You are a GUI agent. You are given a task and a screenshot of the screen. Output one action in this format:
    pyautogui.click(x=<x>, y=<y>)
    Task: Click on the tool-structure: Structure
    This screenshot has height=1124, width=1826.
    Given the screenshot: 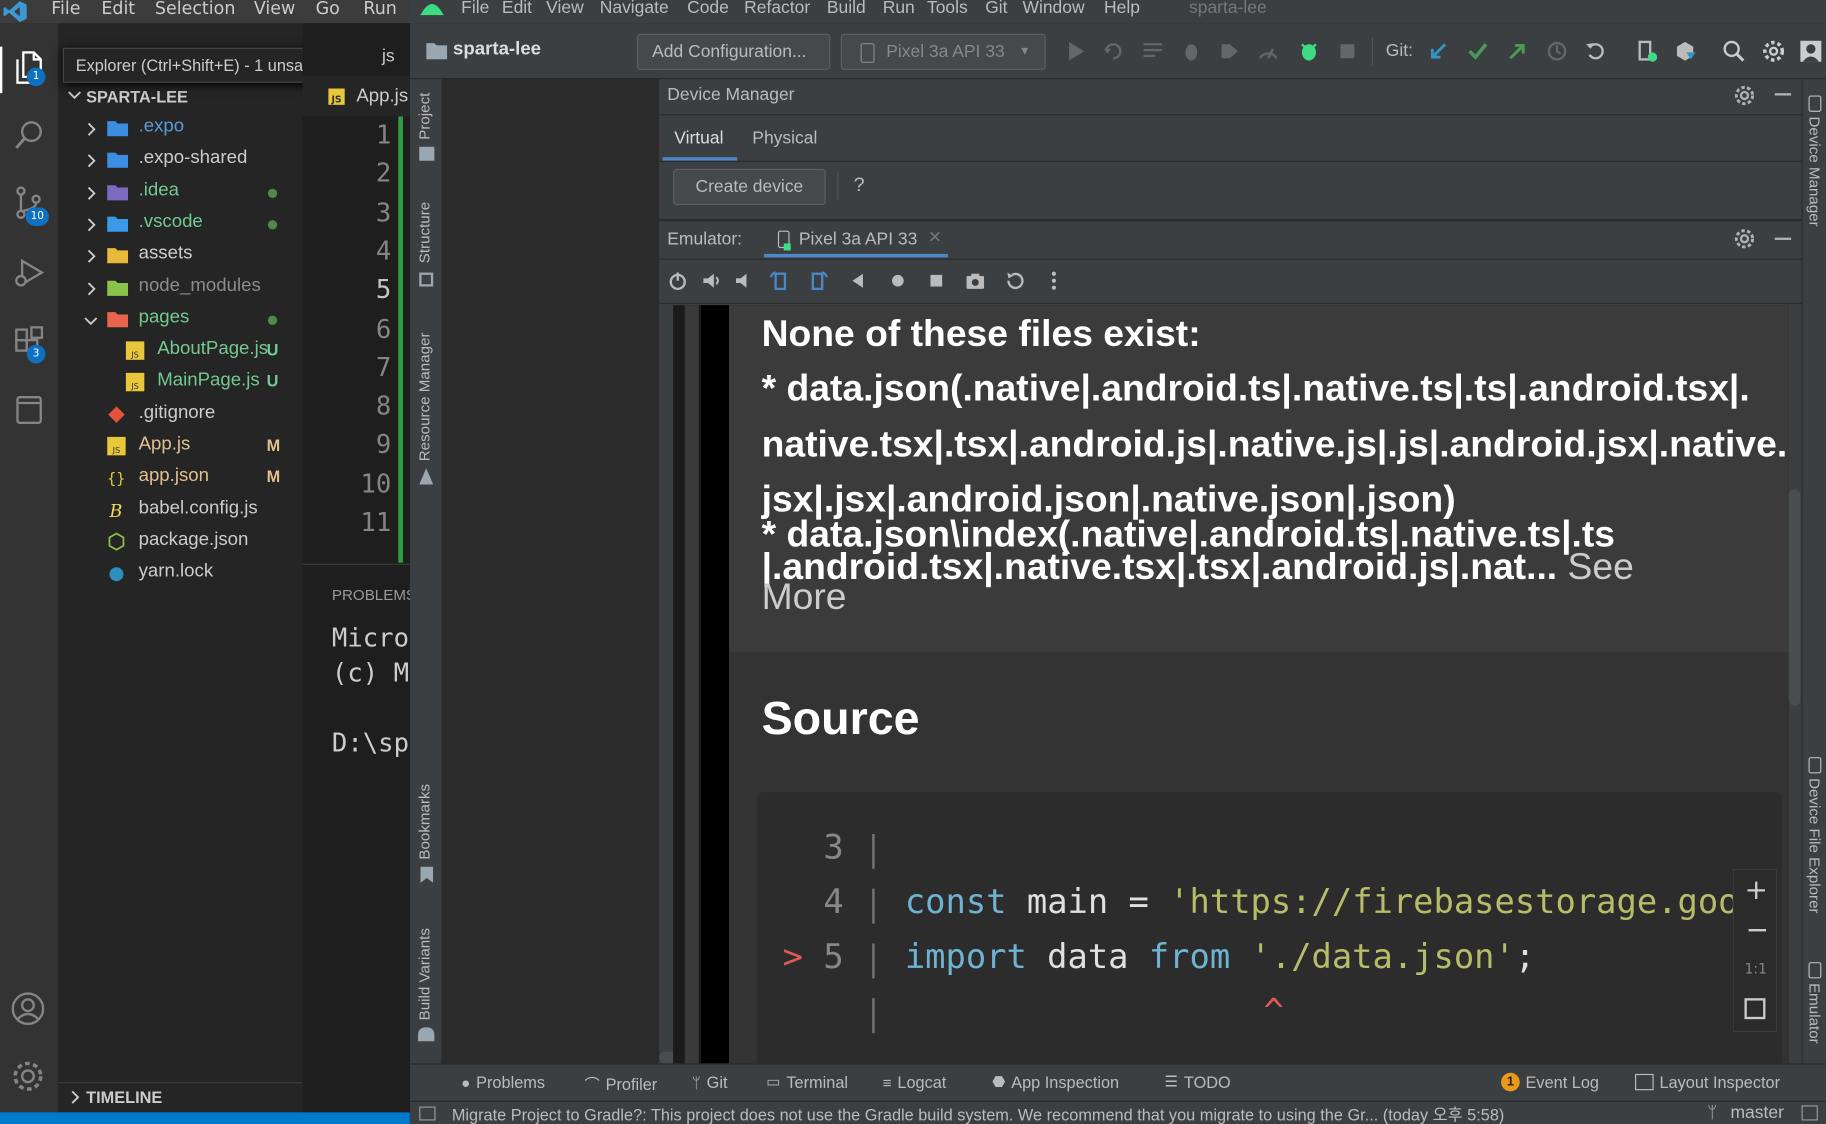 What is the action you would take?
    pyautogui.click(x=424, y=232)
    